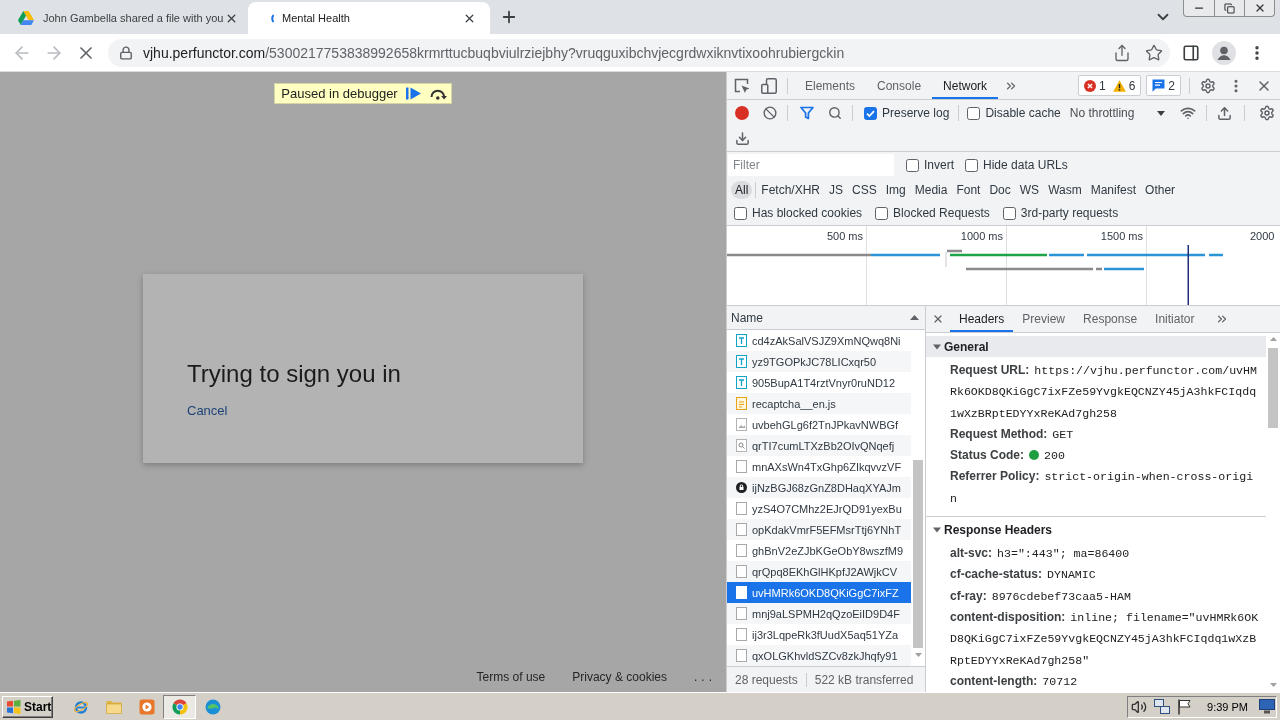  Describe the element at coordinates (819, 592) in the screenshot. I see `request-row: uvHMRk6OKD8QKiGgC7ixFZ` at that location.